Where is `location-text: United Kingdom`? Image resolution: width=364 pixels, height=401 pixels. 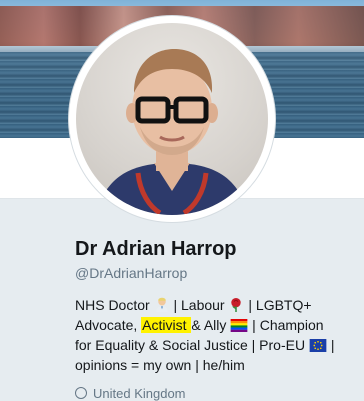
location-text: United Kingdom is located at coordinates (139, 393).